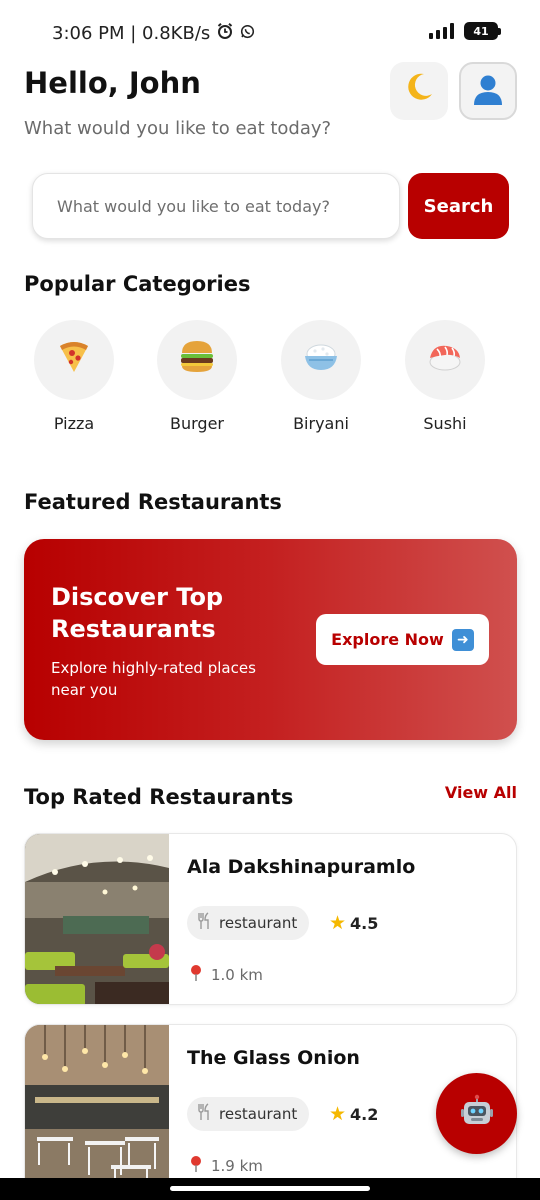 Image resolution: width=540 pixels, height=1200 pixels. What do you see at coordinates (237, 1166) in the screenshot?
I see `distance-value: 1.9 km` at bounding box center [237, 1166].